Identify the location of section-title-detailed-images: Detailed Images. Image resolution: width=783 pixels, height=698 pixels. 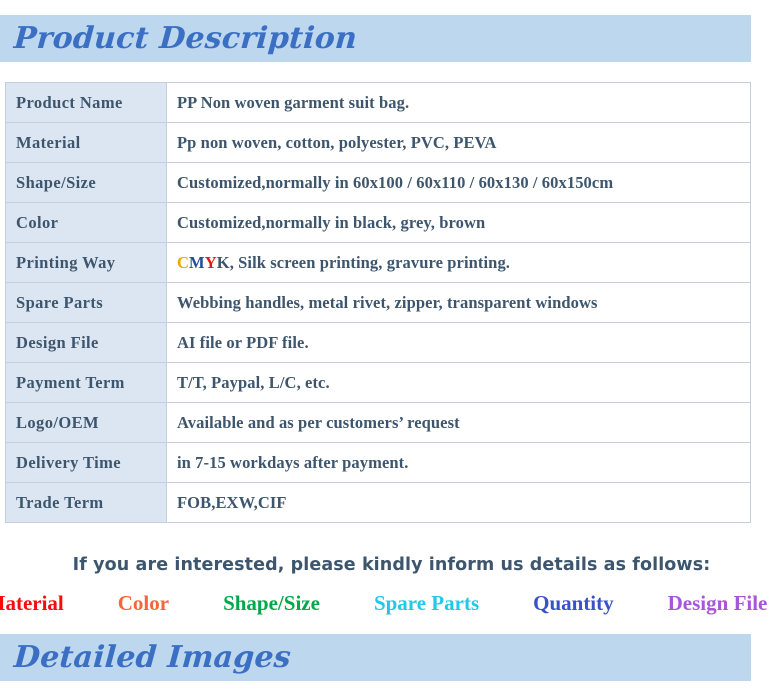
(152, 657).